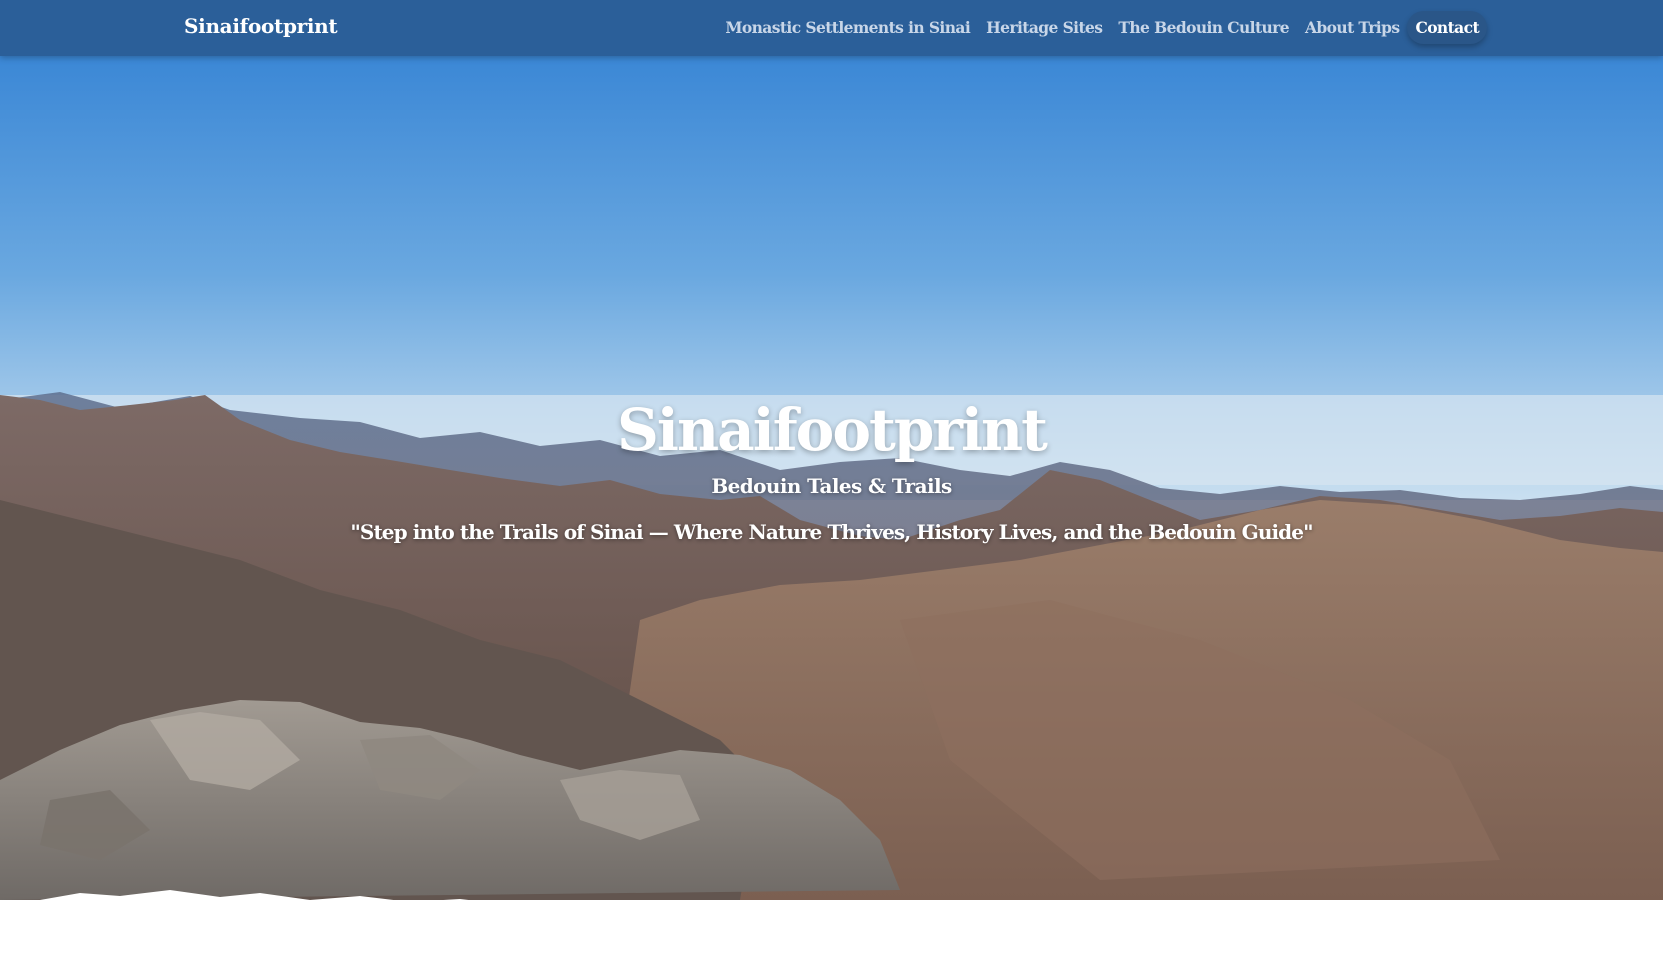 The width and height of the screenshot is (1663, 962). What do you see at coordinates (261, 26) in the screenshot?
I see `brand-logo-text: Sinaifootprint` at bounding box center [261, 26].